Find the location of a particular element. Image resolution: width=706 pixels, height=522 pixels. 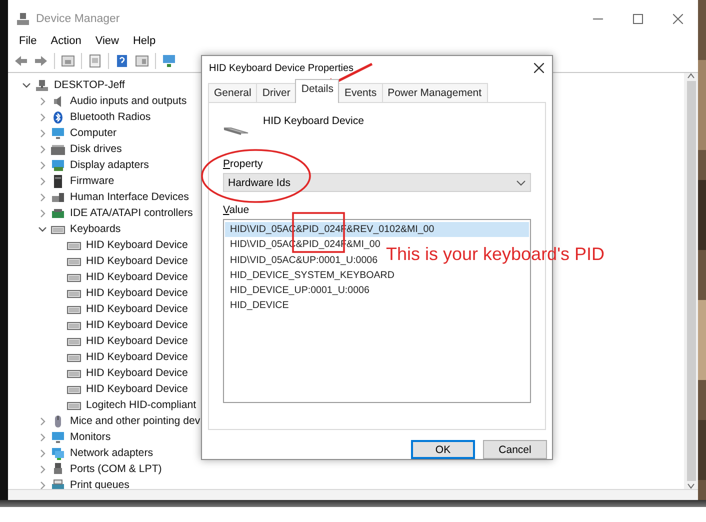

tree-item: Print queues is located at coordinates (100, 485).